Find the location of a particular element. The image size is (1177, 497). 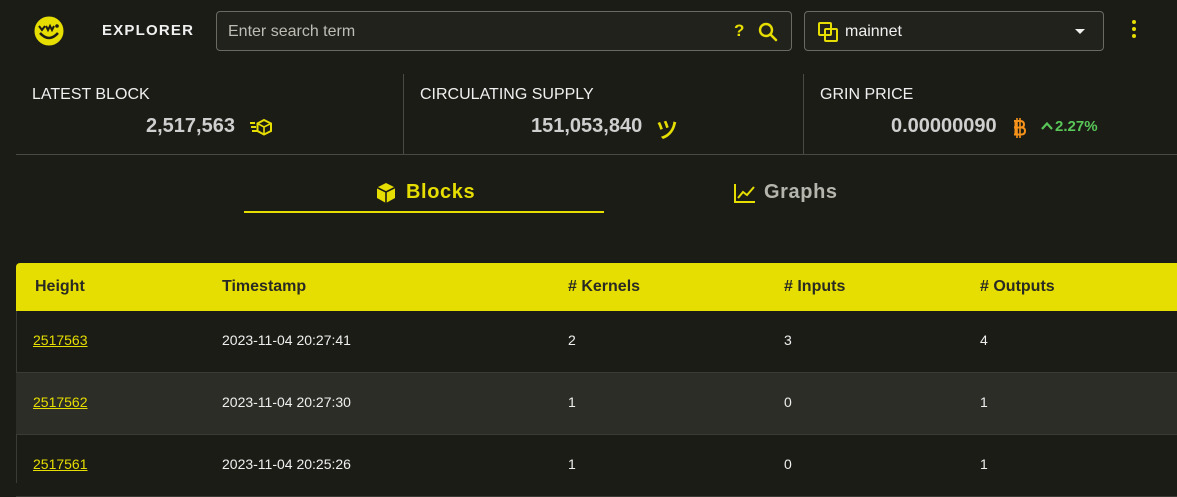

cube-icon is located at coordinates (386, 193).